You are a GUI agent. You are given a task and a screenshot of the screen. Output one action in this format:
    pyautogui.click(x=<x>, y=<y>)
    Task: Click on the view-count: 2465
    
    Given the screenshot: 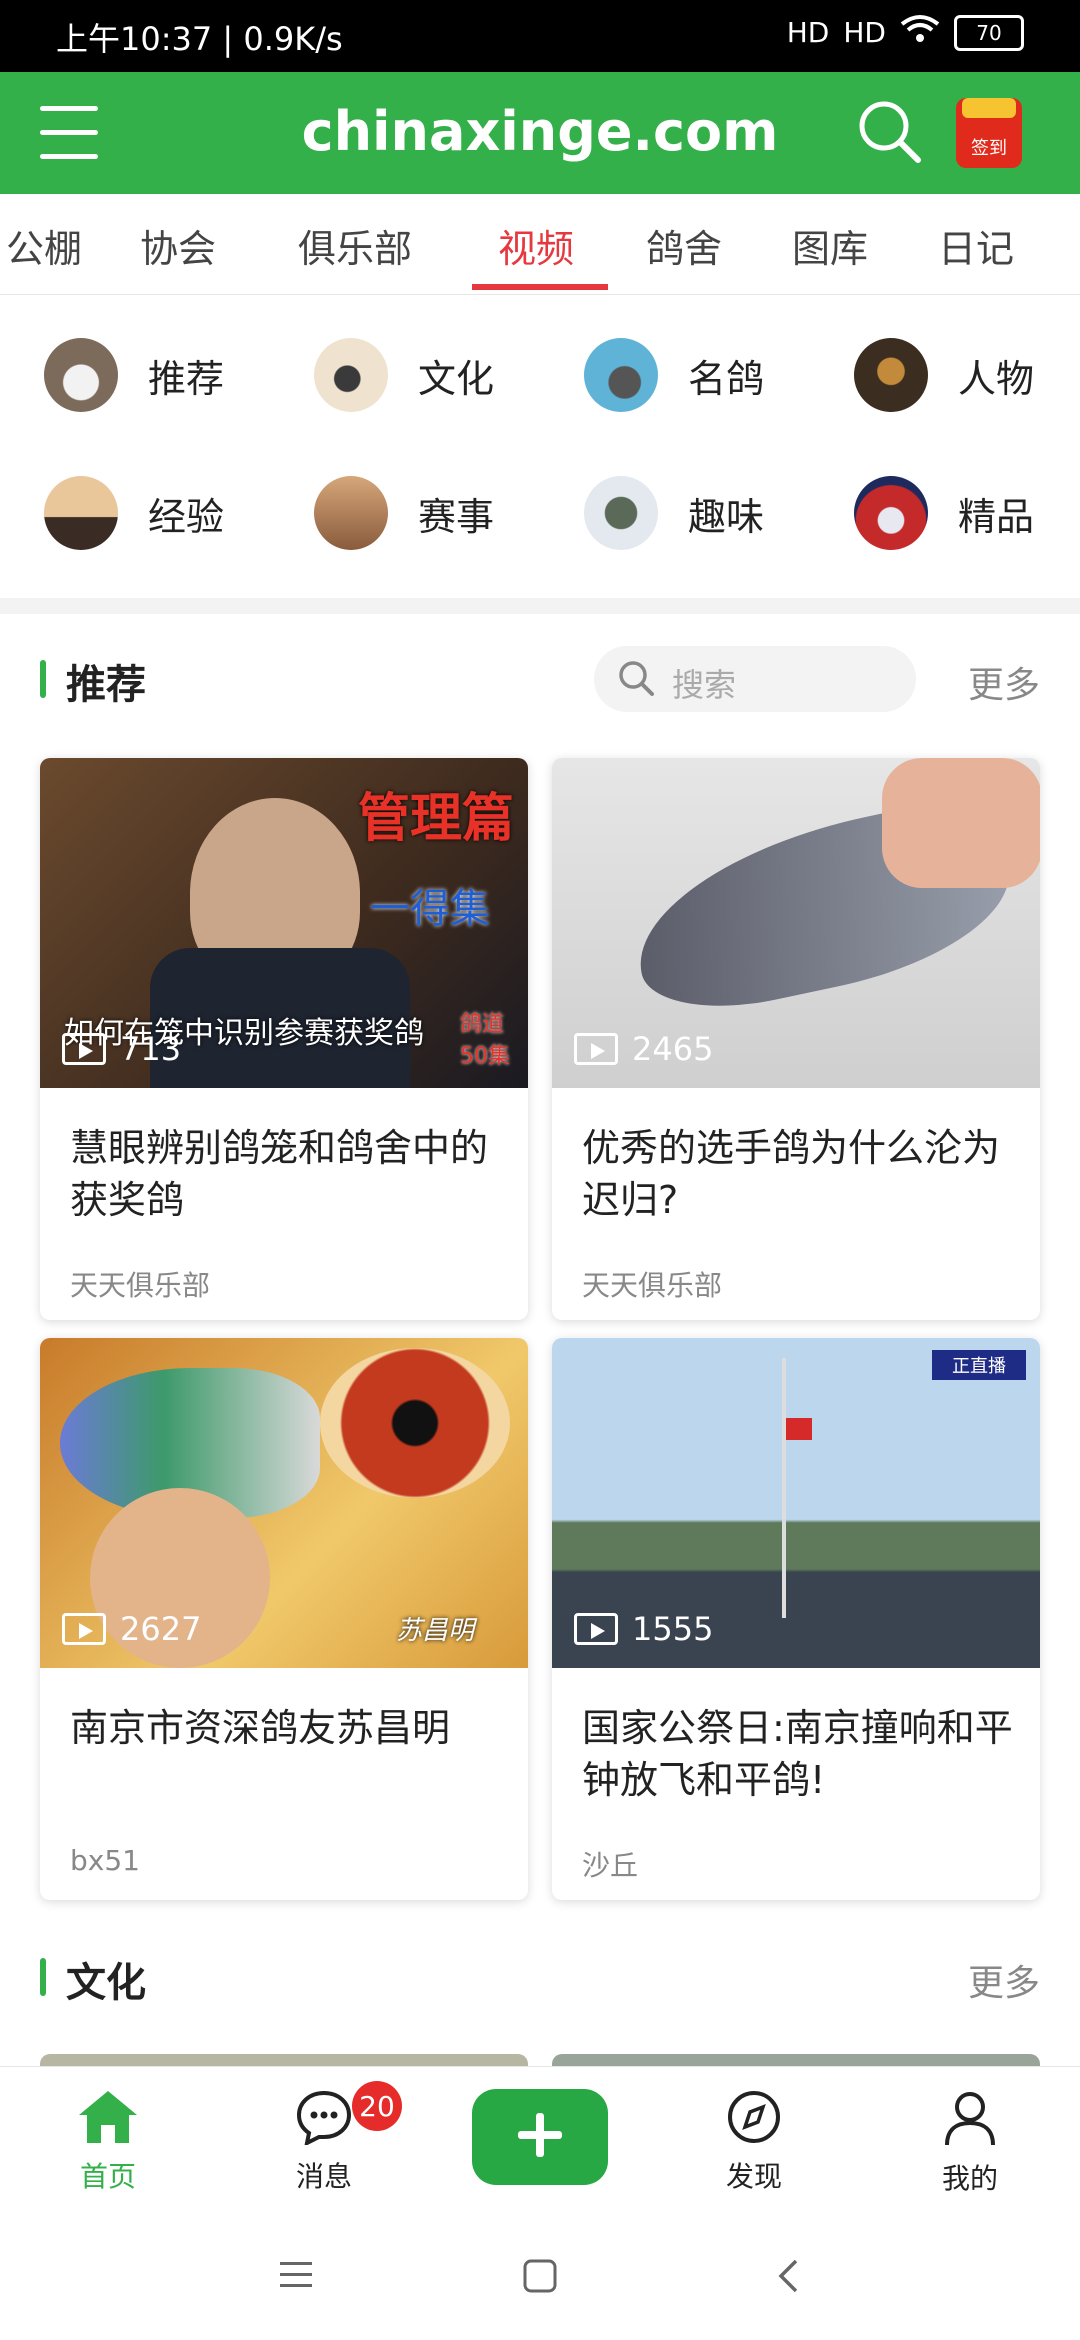 What is the action you would take?
    pyautogui.click(x=643, y=1049)
    